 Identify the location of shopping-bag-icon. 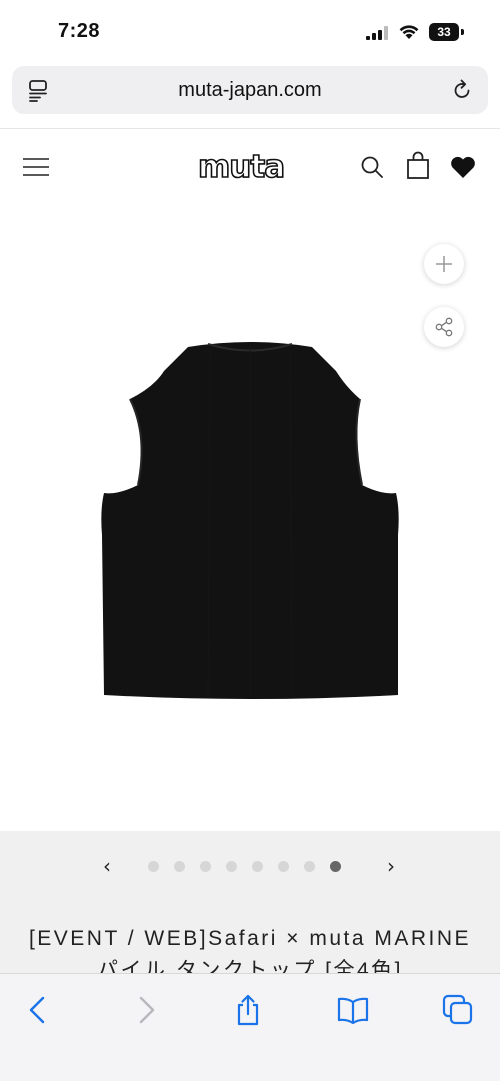
(418, 165).